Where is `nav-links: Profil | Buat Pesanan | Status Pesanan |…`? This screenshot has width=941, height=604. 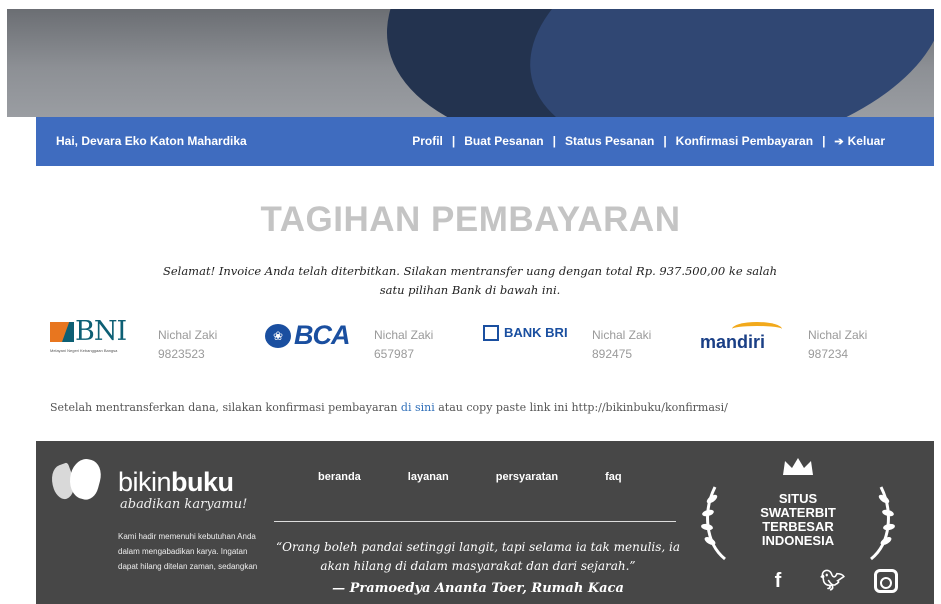
nav-links: Profil | Buat Pesanan | Status Pesanan |… is located at coordinates (648, 141).